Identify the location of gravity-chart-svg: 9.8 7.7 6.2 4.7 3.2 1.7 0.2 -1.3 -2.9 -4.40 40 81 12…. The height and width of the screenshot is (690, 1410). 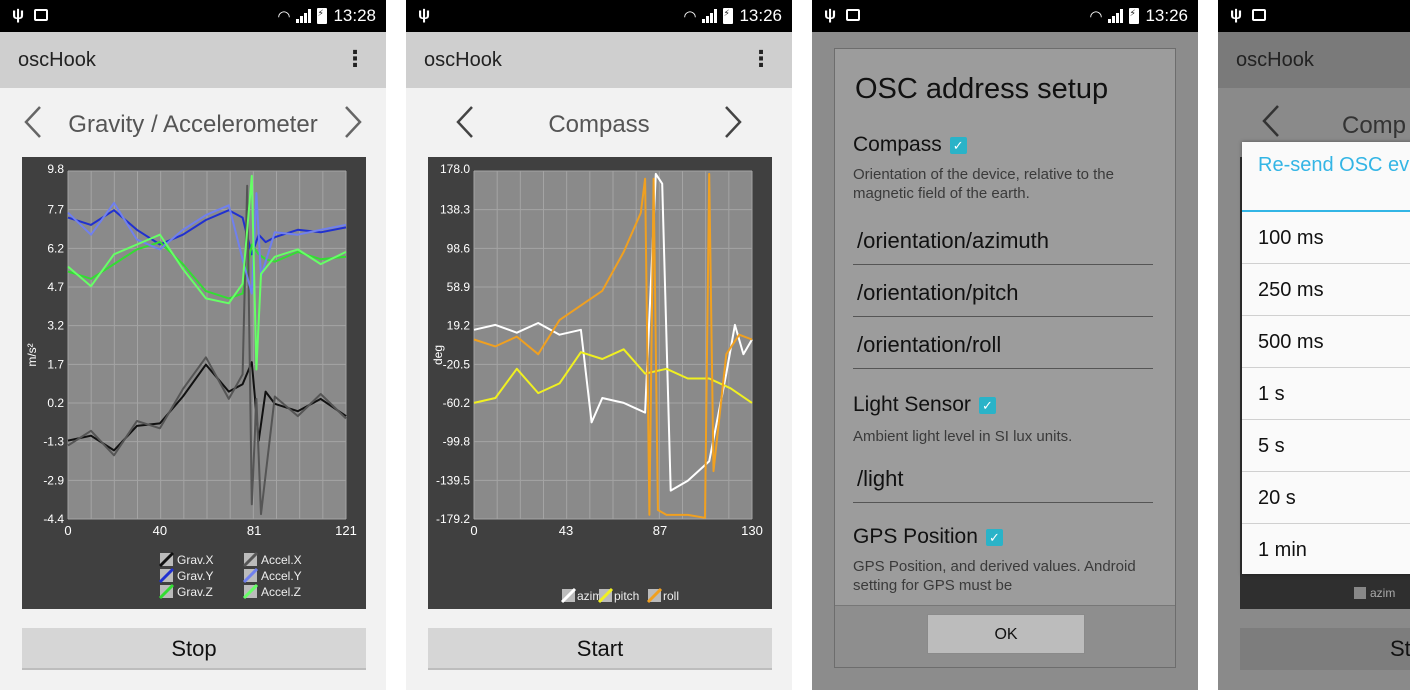
(191, 381).